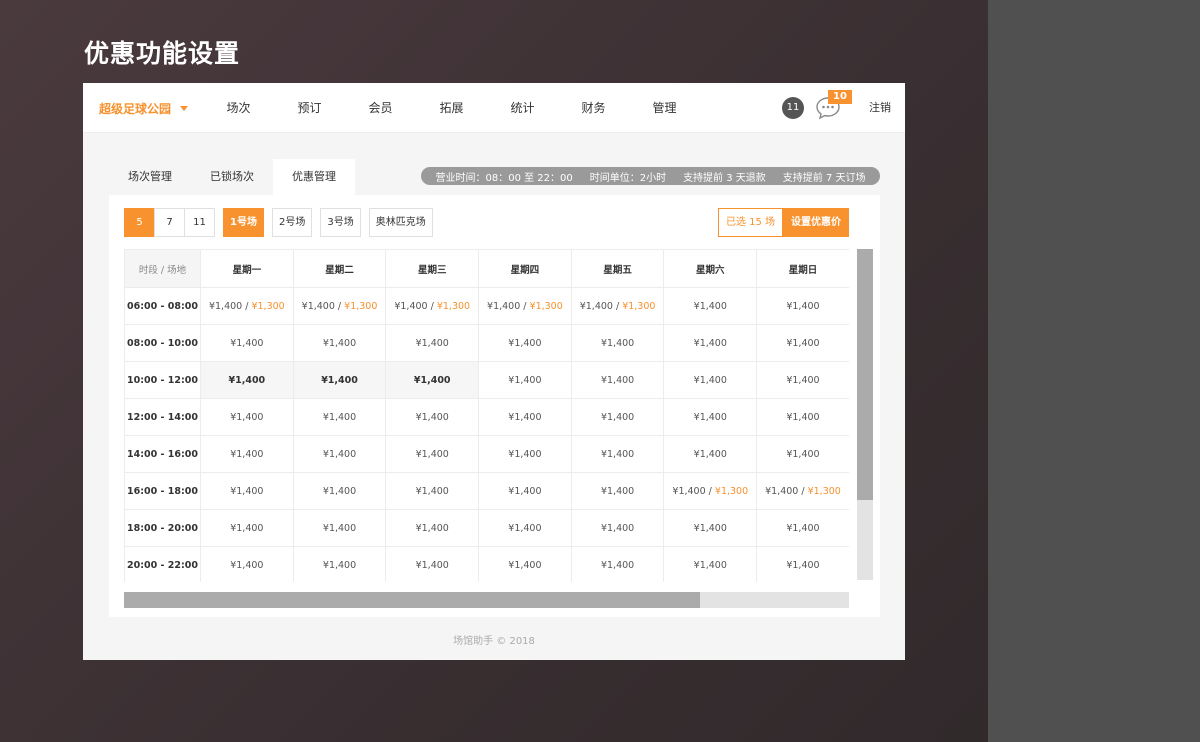 This screenshot has width=1200, height=742. I want to click on day-range-selector: 5 7 11, so click(169, 222).